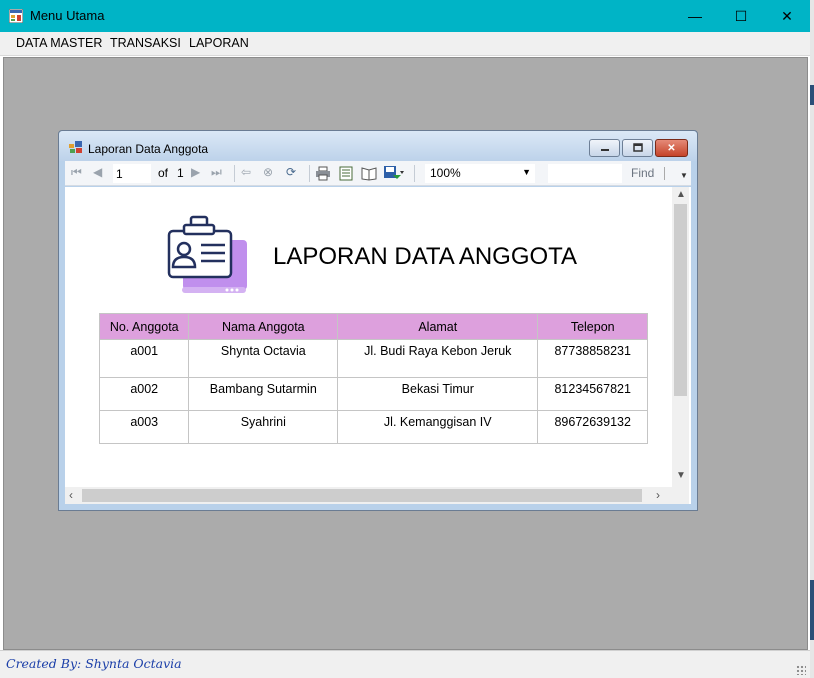  What do you see at coordinates (658, 495) in the screenshot?
I see `scroll-right-icon: ›` at bounding box center [658, 495].